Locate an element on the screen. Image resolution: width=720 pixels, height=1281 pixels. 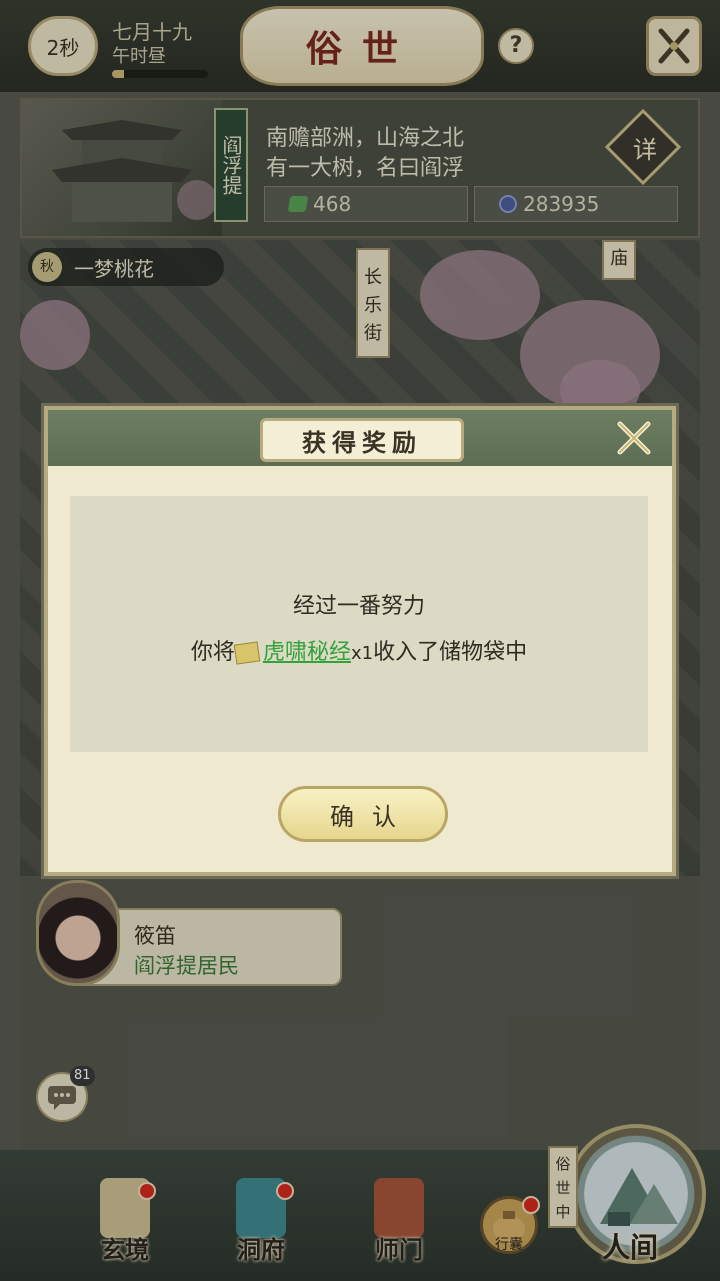
dialog-close-button is located at coordinates (634, 438).